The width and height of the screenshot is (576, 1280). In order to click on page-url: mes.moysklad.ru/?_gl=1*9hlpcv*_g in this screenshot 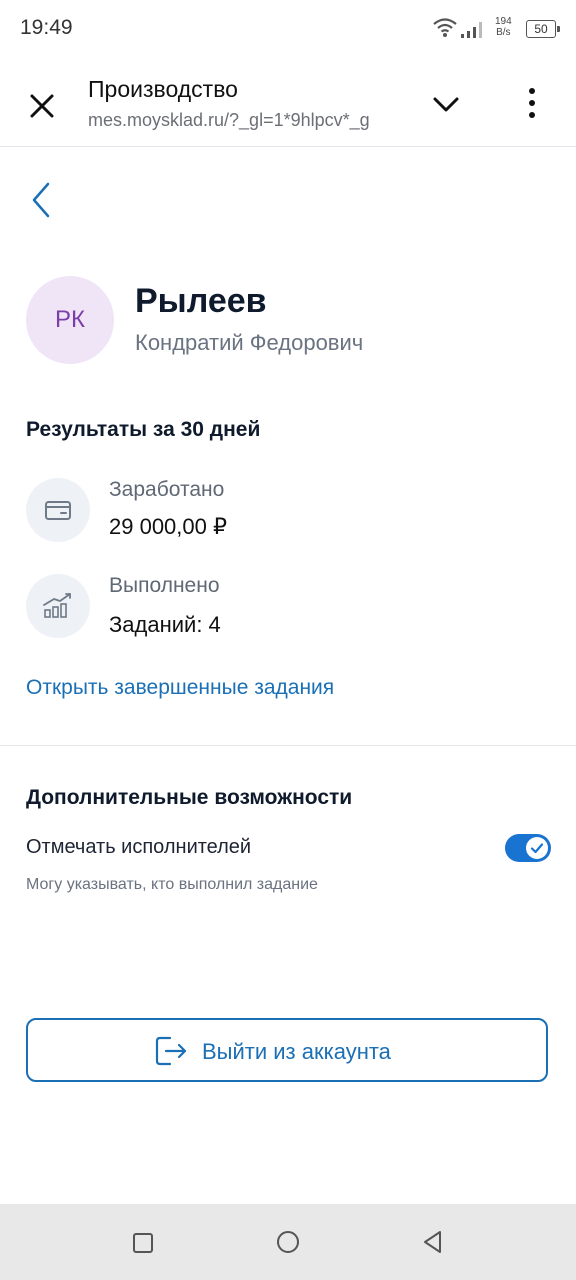, I will do `click(246, 120)`.